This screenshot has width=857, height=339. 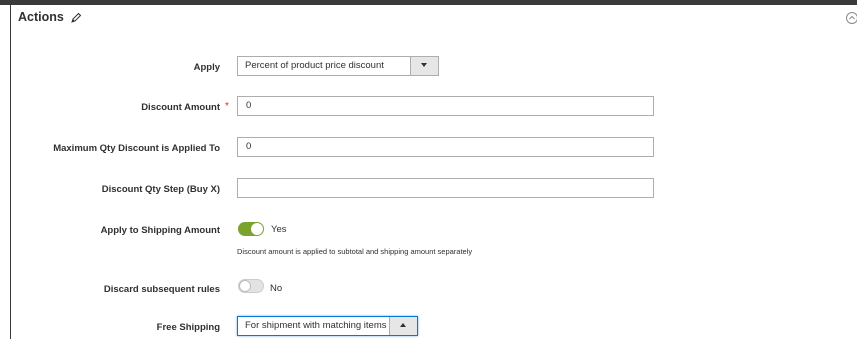 What do you see at coordinates (188, 327) in the screenshot?
I see `free-shipping-label: Free Shipping` at bounding box center [188, 327].